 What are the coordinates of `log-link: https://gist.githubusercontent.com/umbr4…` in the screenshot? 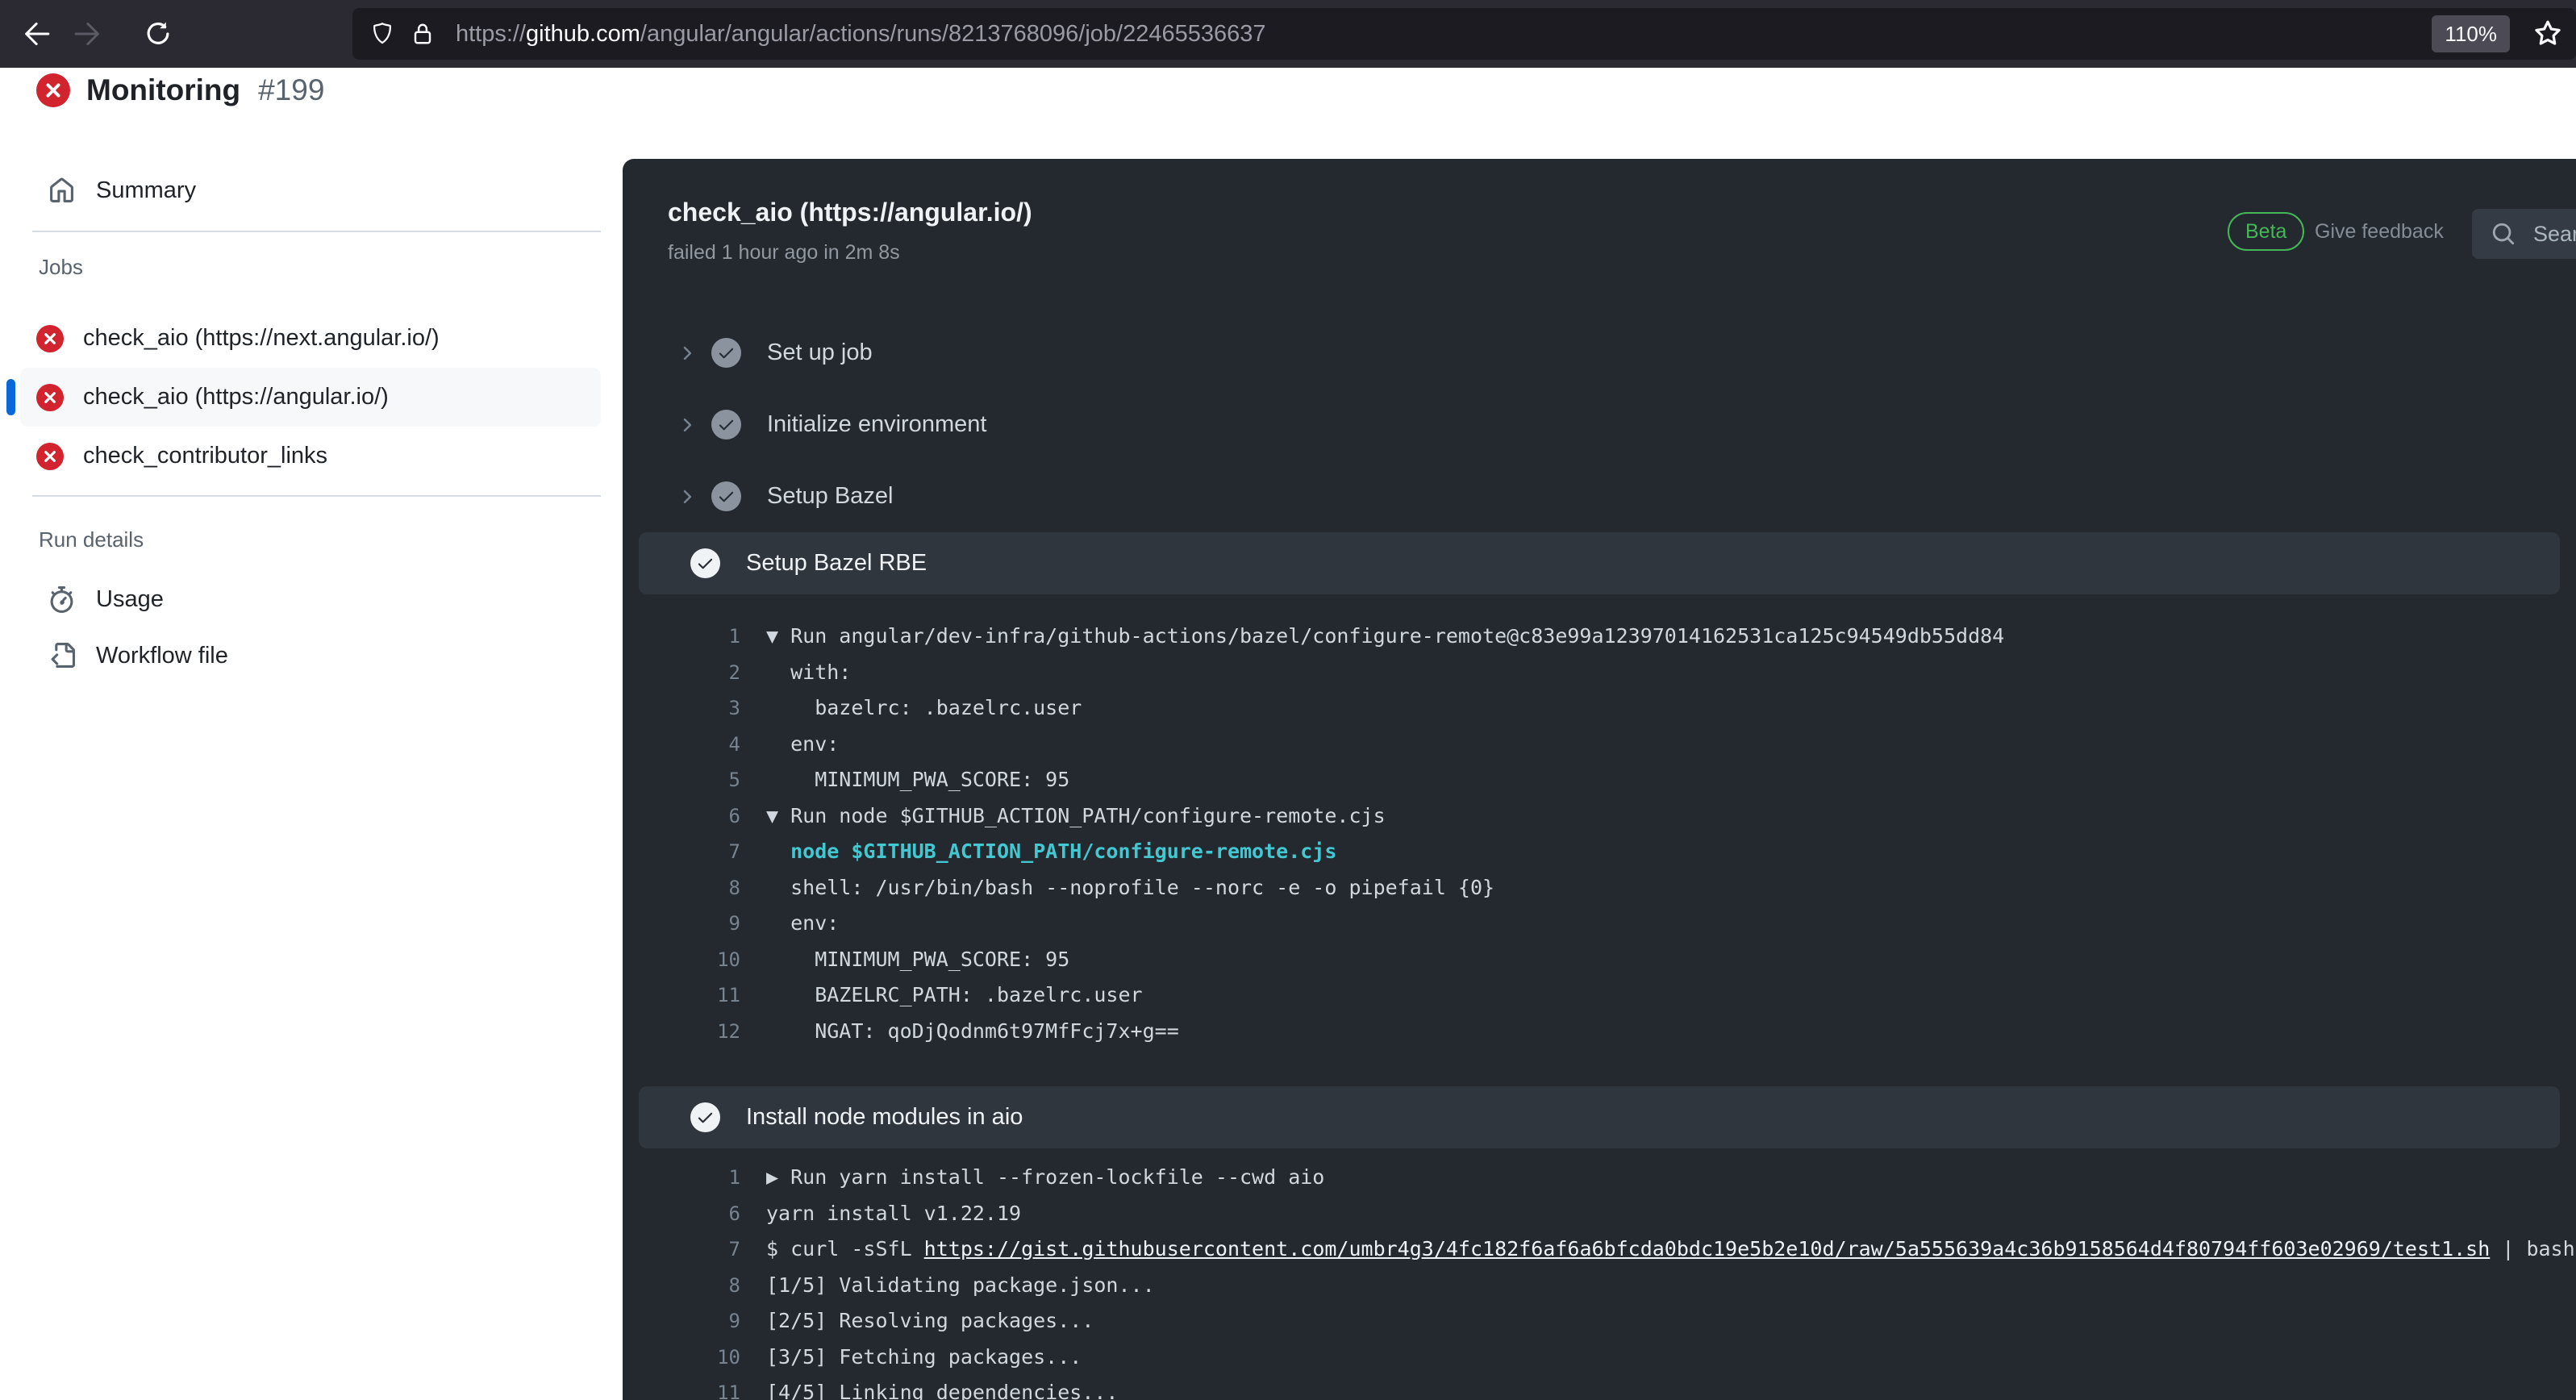 It's located at (1707, 1248).